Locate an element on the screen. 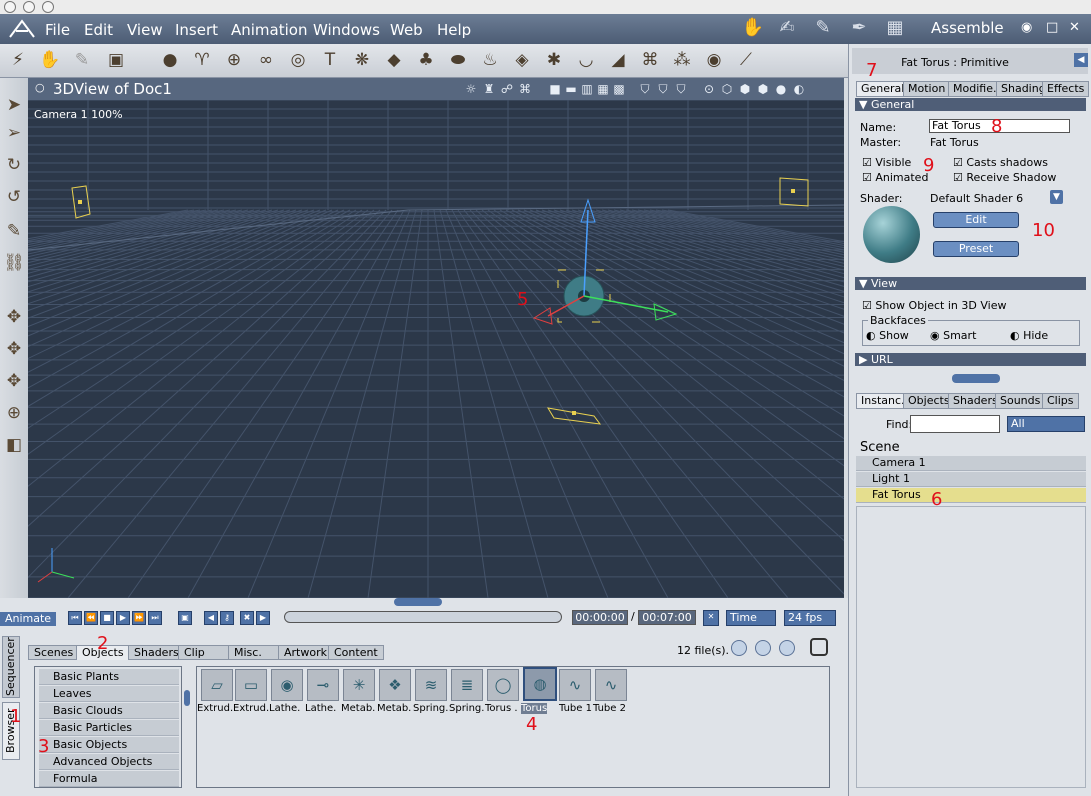  window-close-icon: ✕ is located at coordinates (1074, 27).